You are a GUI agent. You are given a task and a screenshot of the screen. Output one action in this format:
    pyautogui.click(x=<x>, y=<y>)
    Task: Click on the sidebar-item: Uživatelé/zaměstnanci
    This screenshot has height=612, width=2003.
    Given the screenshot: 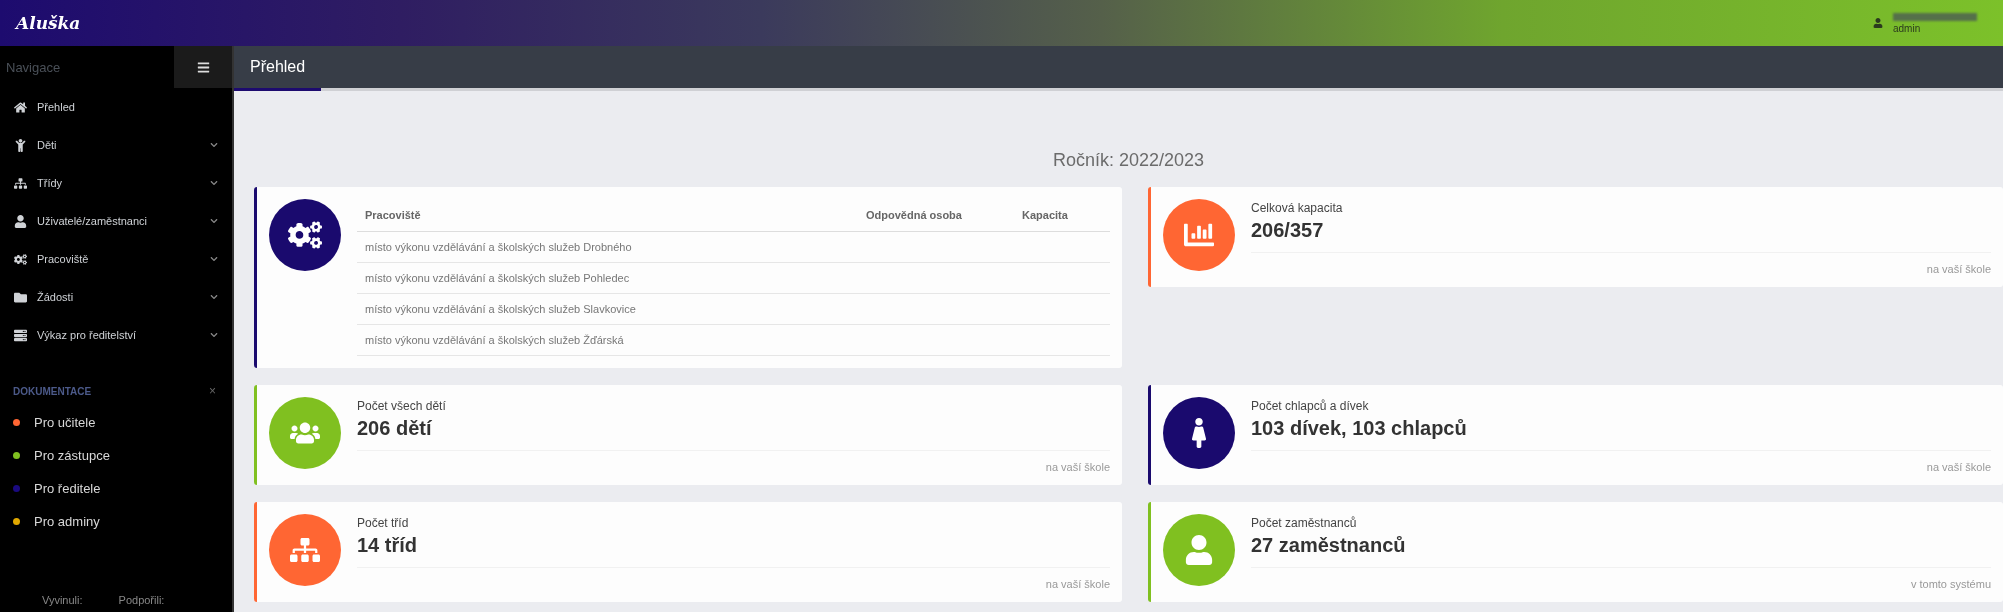 What is the action you would take?
    pyautogui.click(x=116, y=221)
    